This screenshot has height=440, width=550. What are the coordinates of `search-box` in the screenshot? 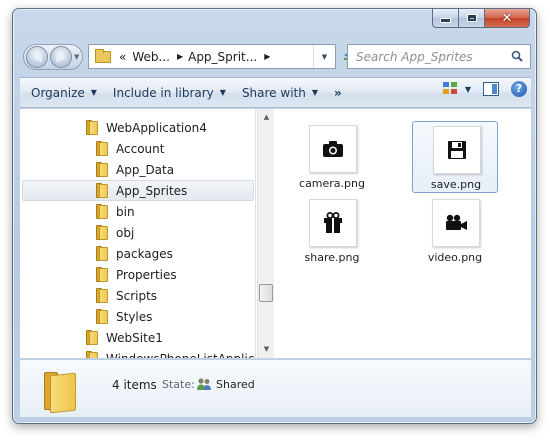 It's located at (439, 56).